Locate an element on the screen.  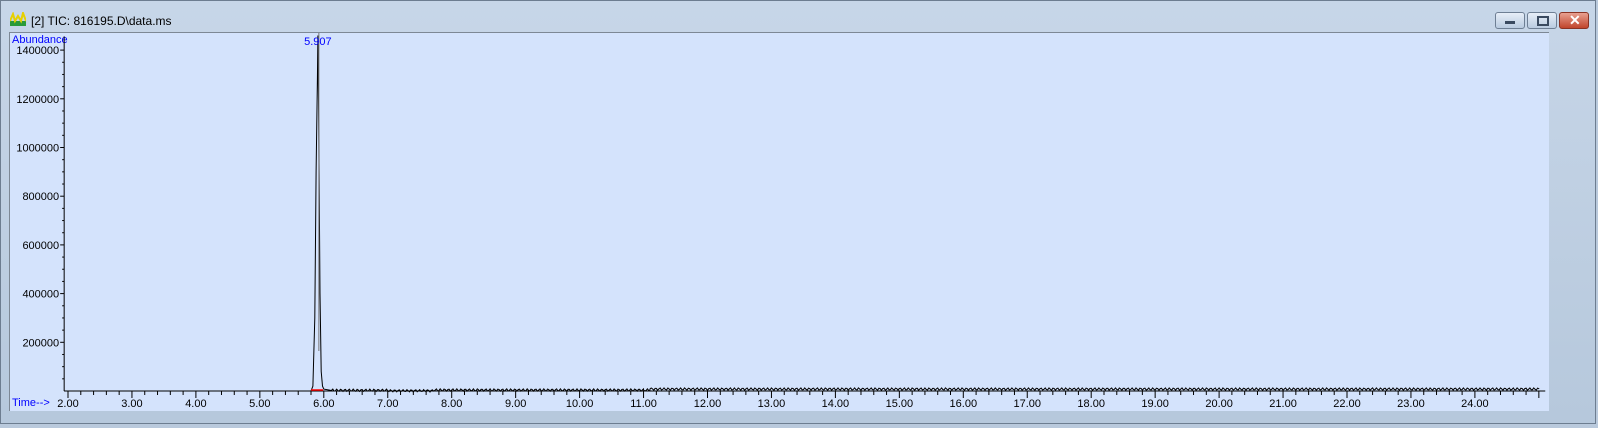
x-tick-label: 20.00 is located at coordinates (1219, 404).